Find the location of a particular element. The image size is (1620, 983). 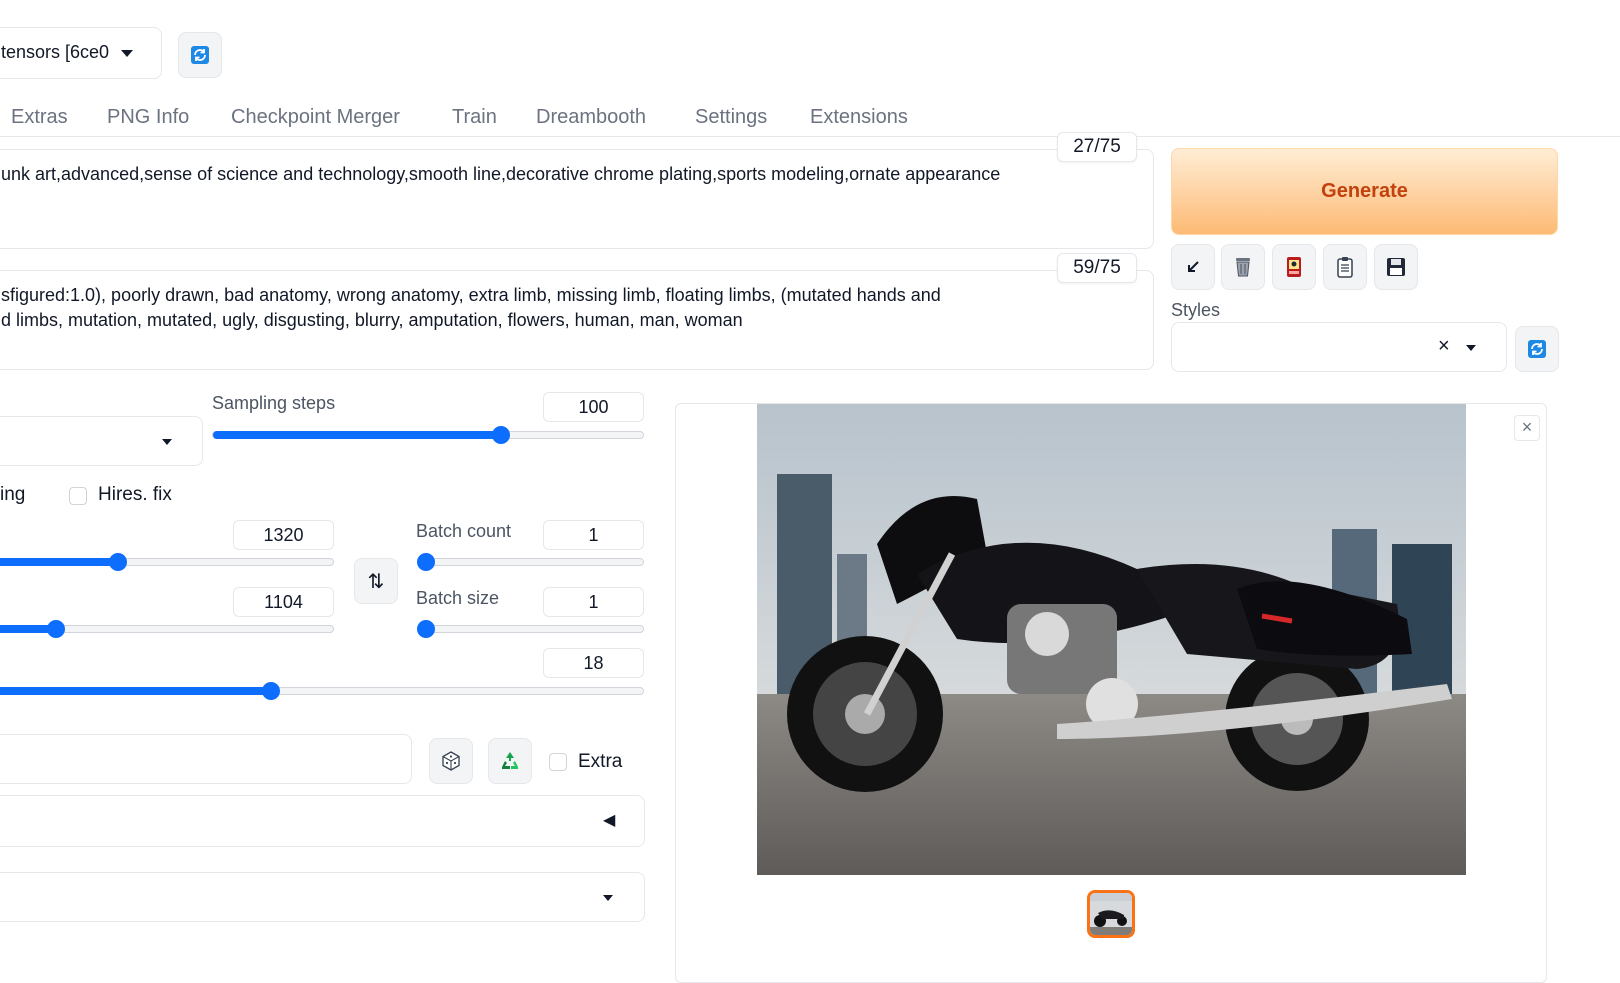

close-icon: × is located at coordinates (1527, 427).